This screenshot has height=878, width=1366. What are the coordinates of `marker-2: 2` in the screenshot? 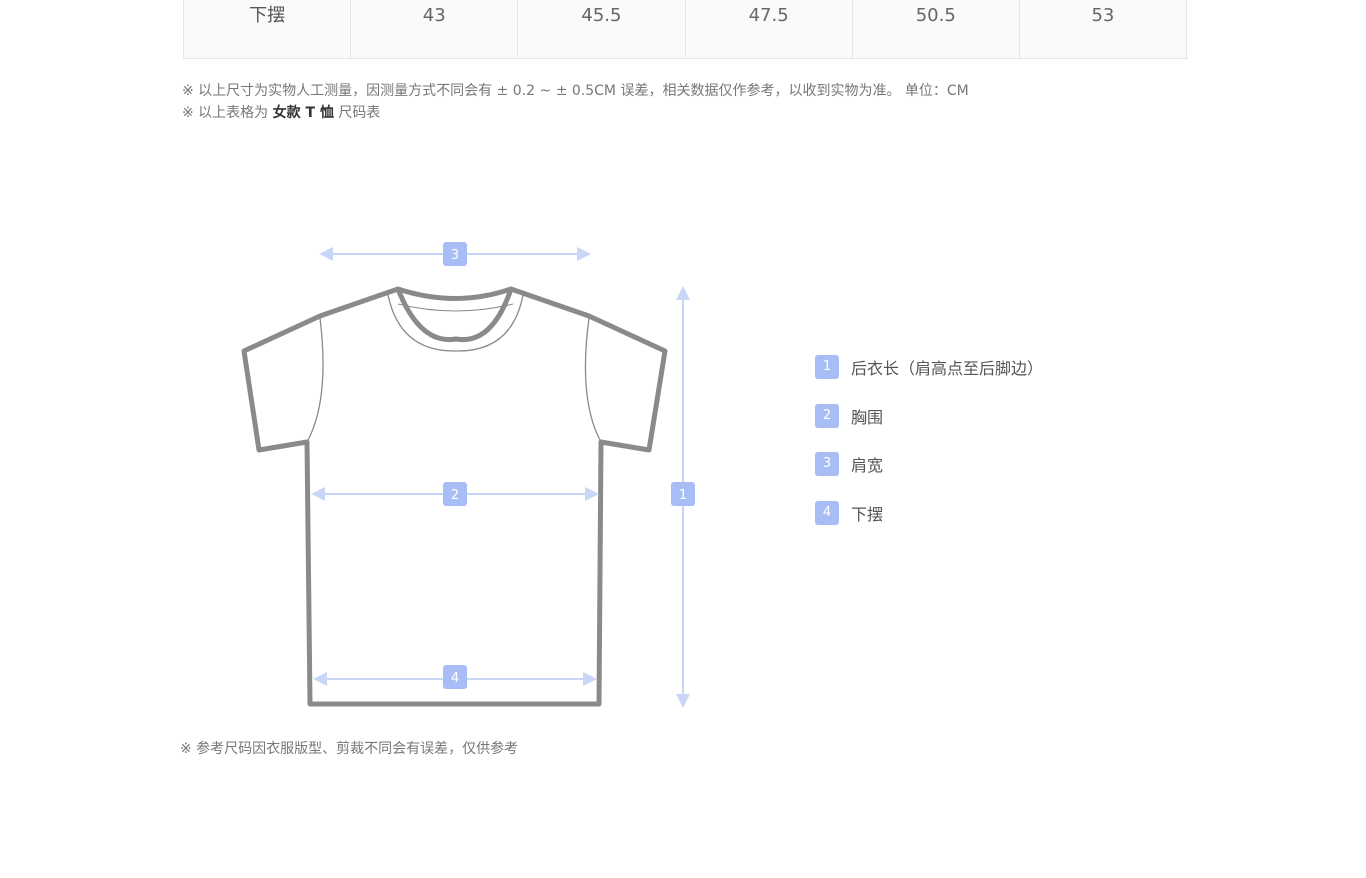 It's located at (455, 495).